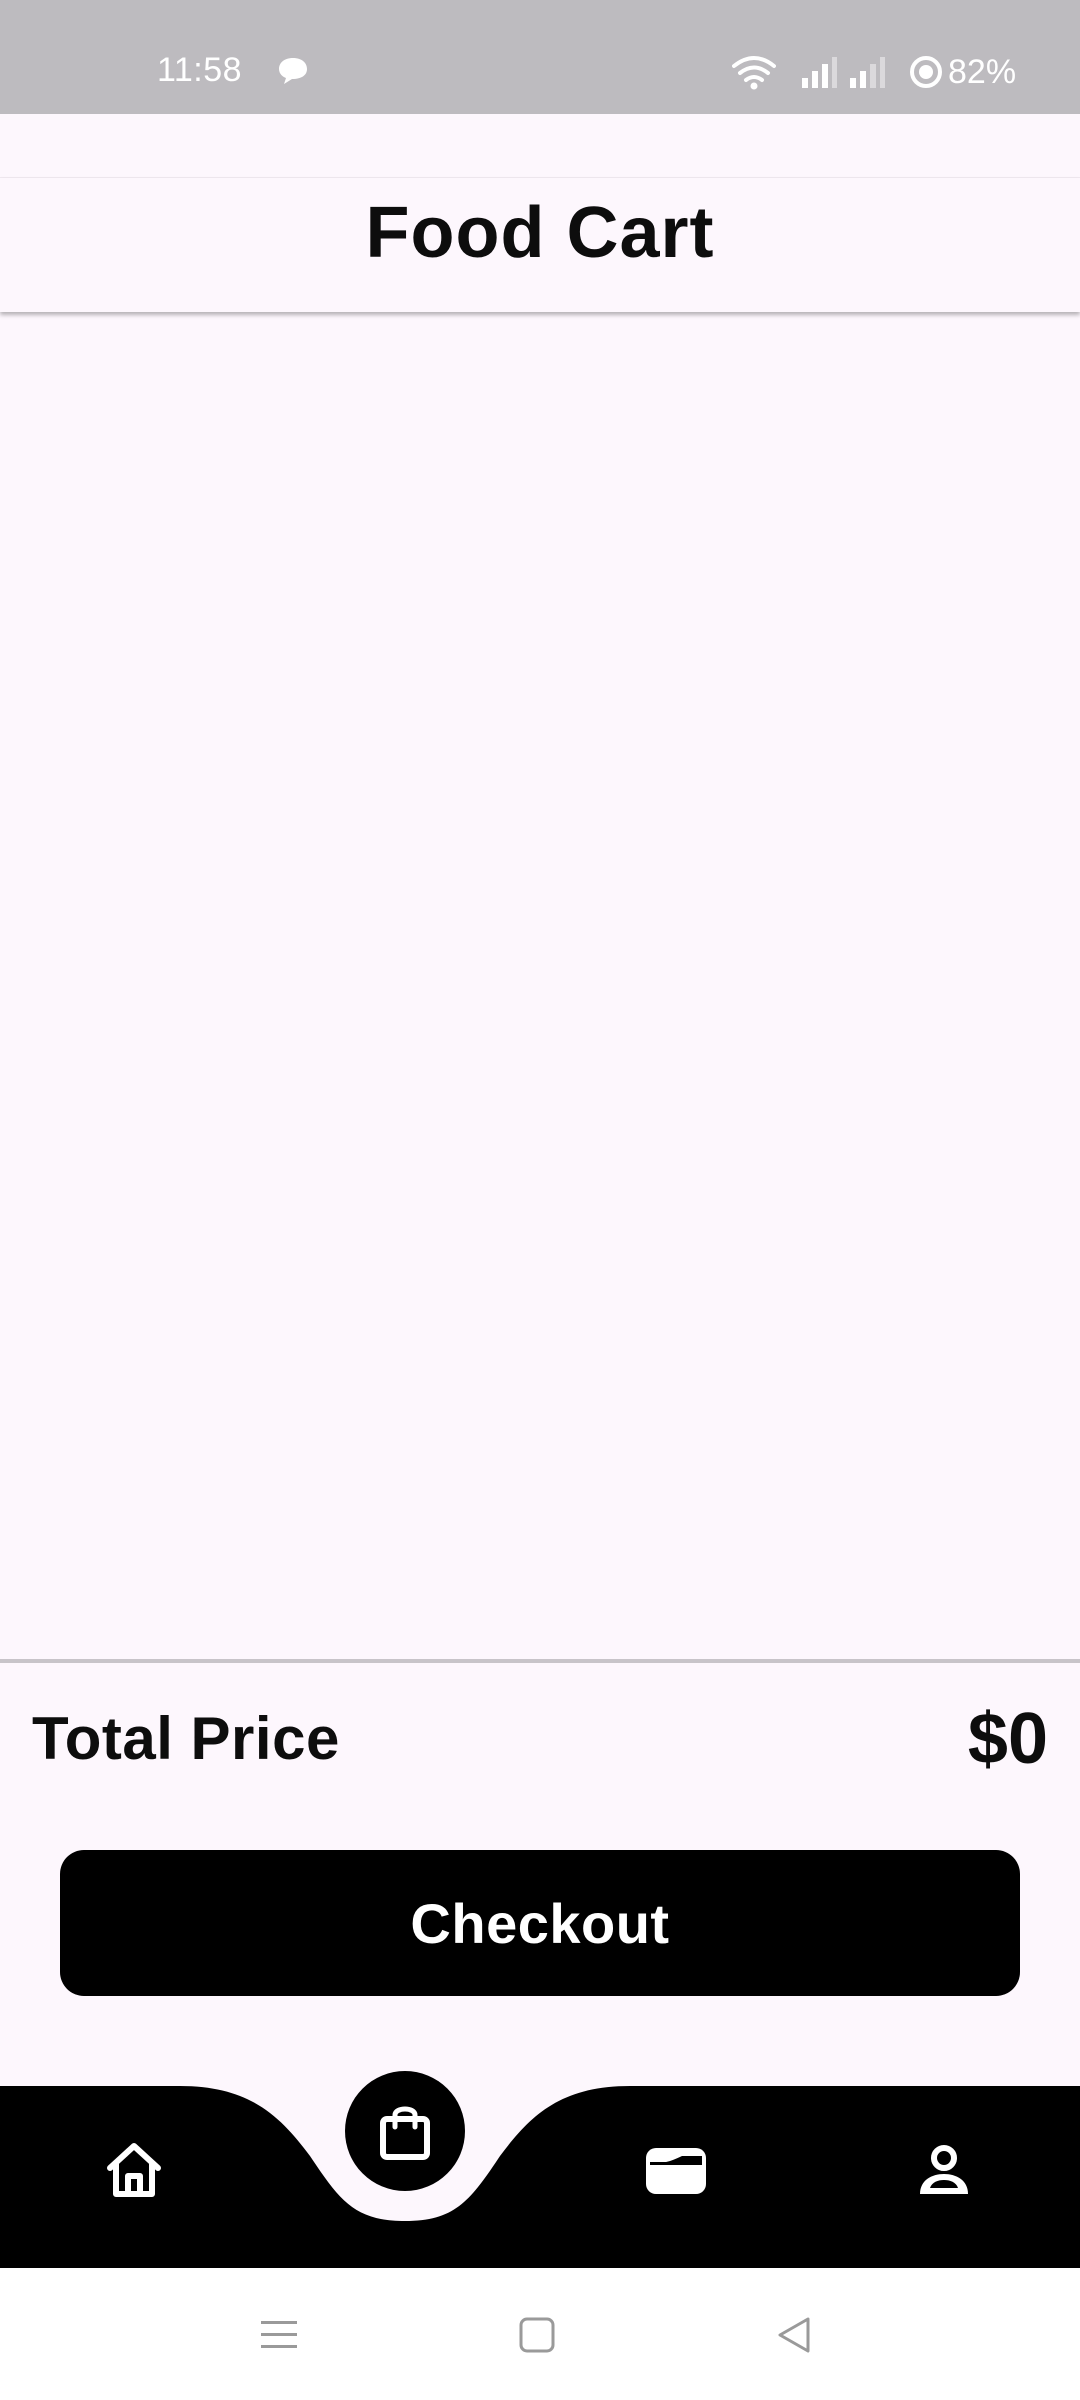  I want to click on message-icon, so click(293, 71).